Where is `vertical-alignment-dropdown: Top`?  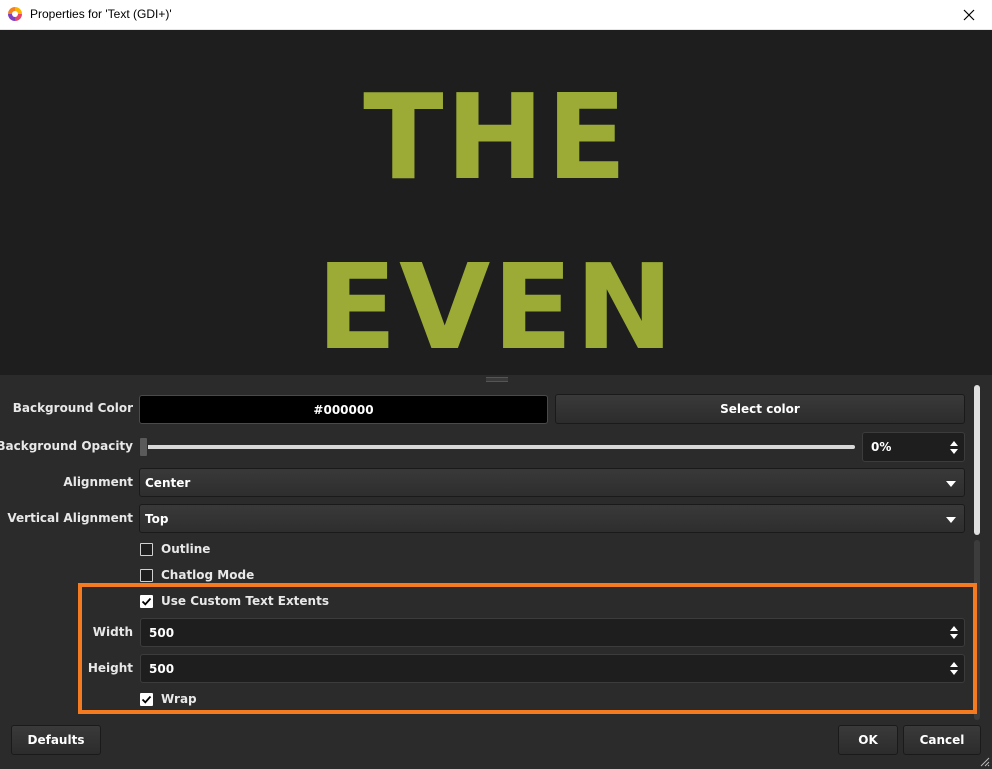
vertical-alignment-dropdown: Top is located at coordinates (552, 518).